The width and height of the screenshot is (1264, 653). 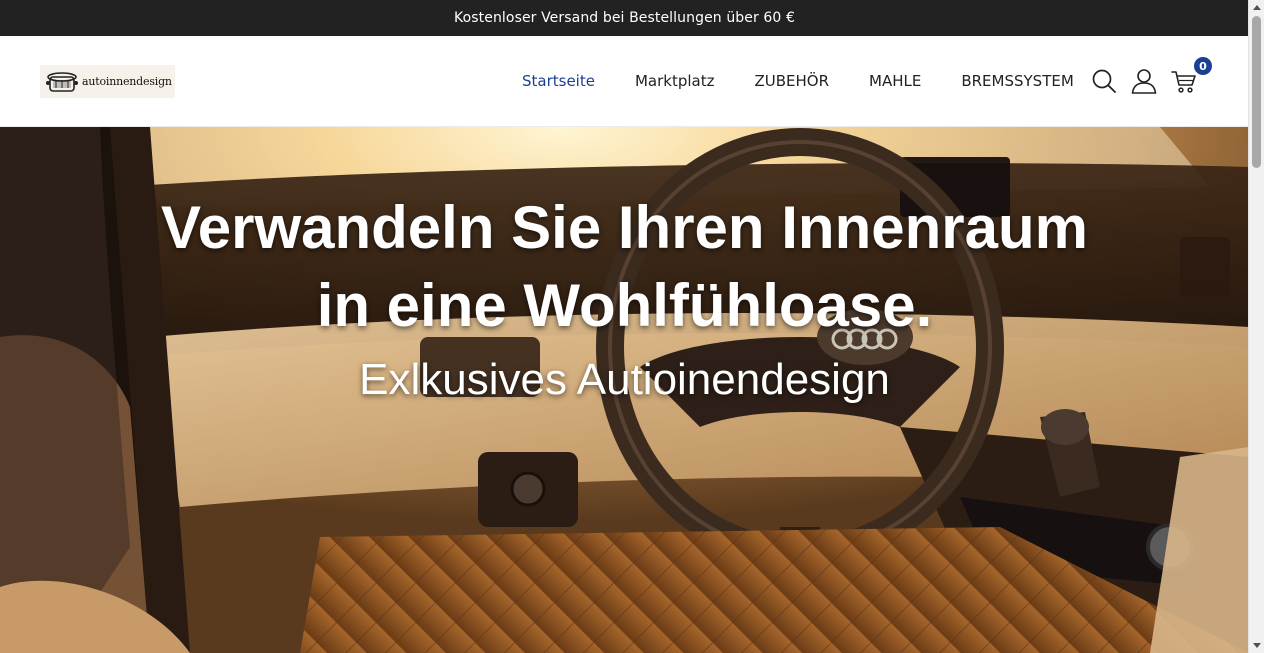 What do you see at coordinates (675, 81) in the screenshot?
I see `nav-item-marktplatz: Marktplatz` at bounding box center [675, 81].